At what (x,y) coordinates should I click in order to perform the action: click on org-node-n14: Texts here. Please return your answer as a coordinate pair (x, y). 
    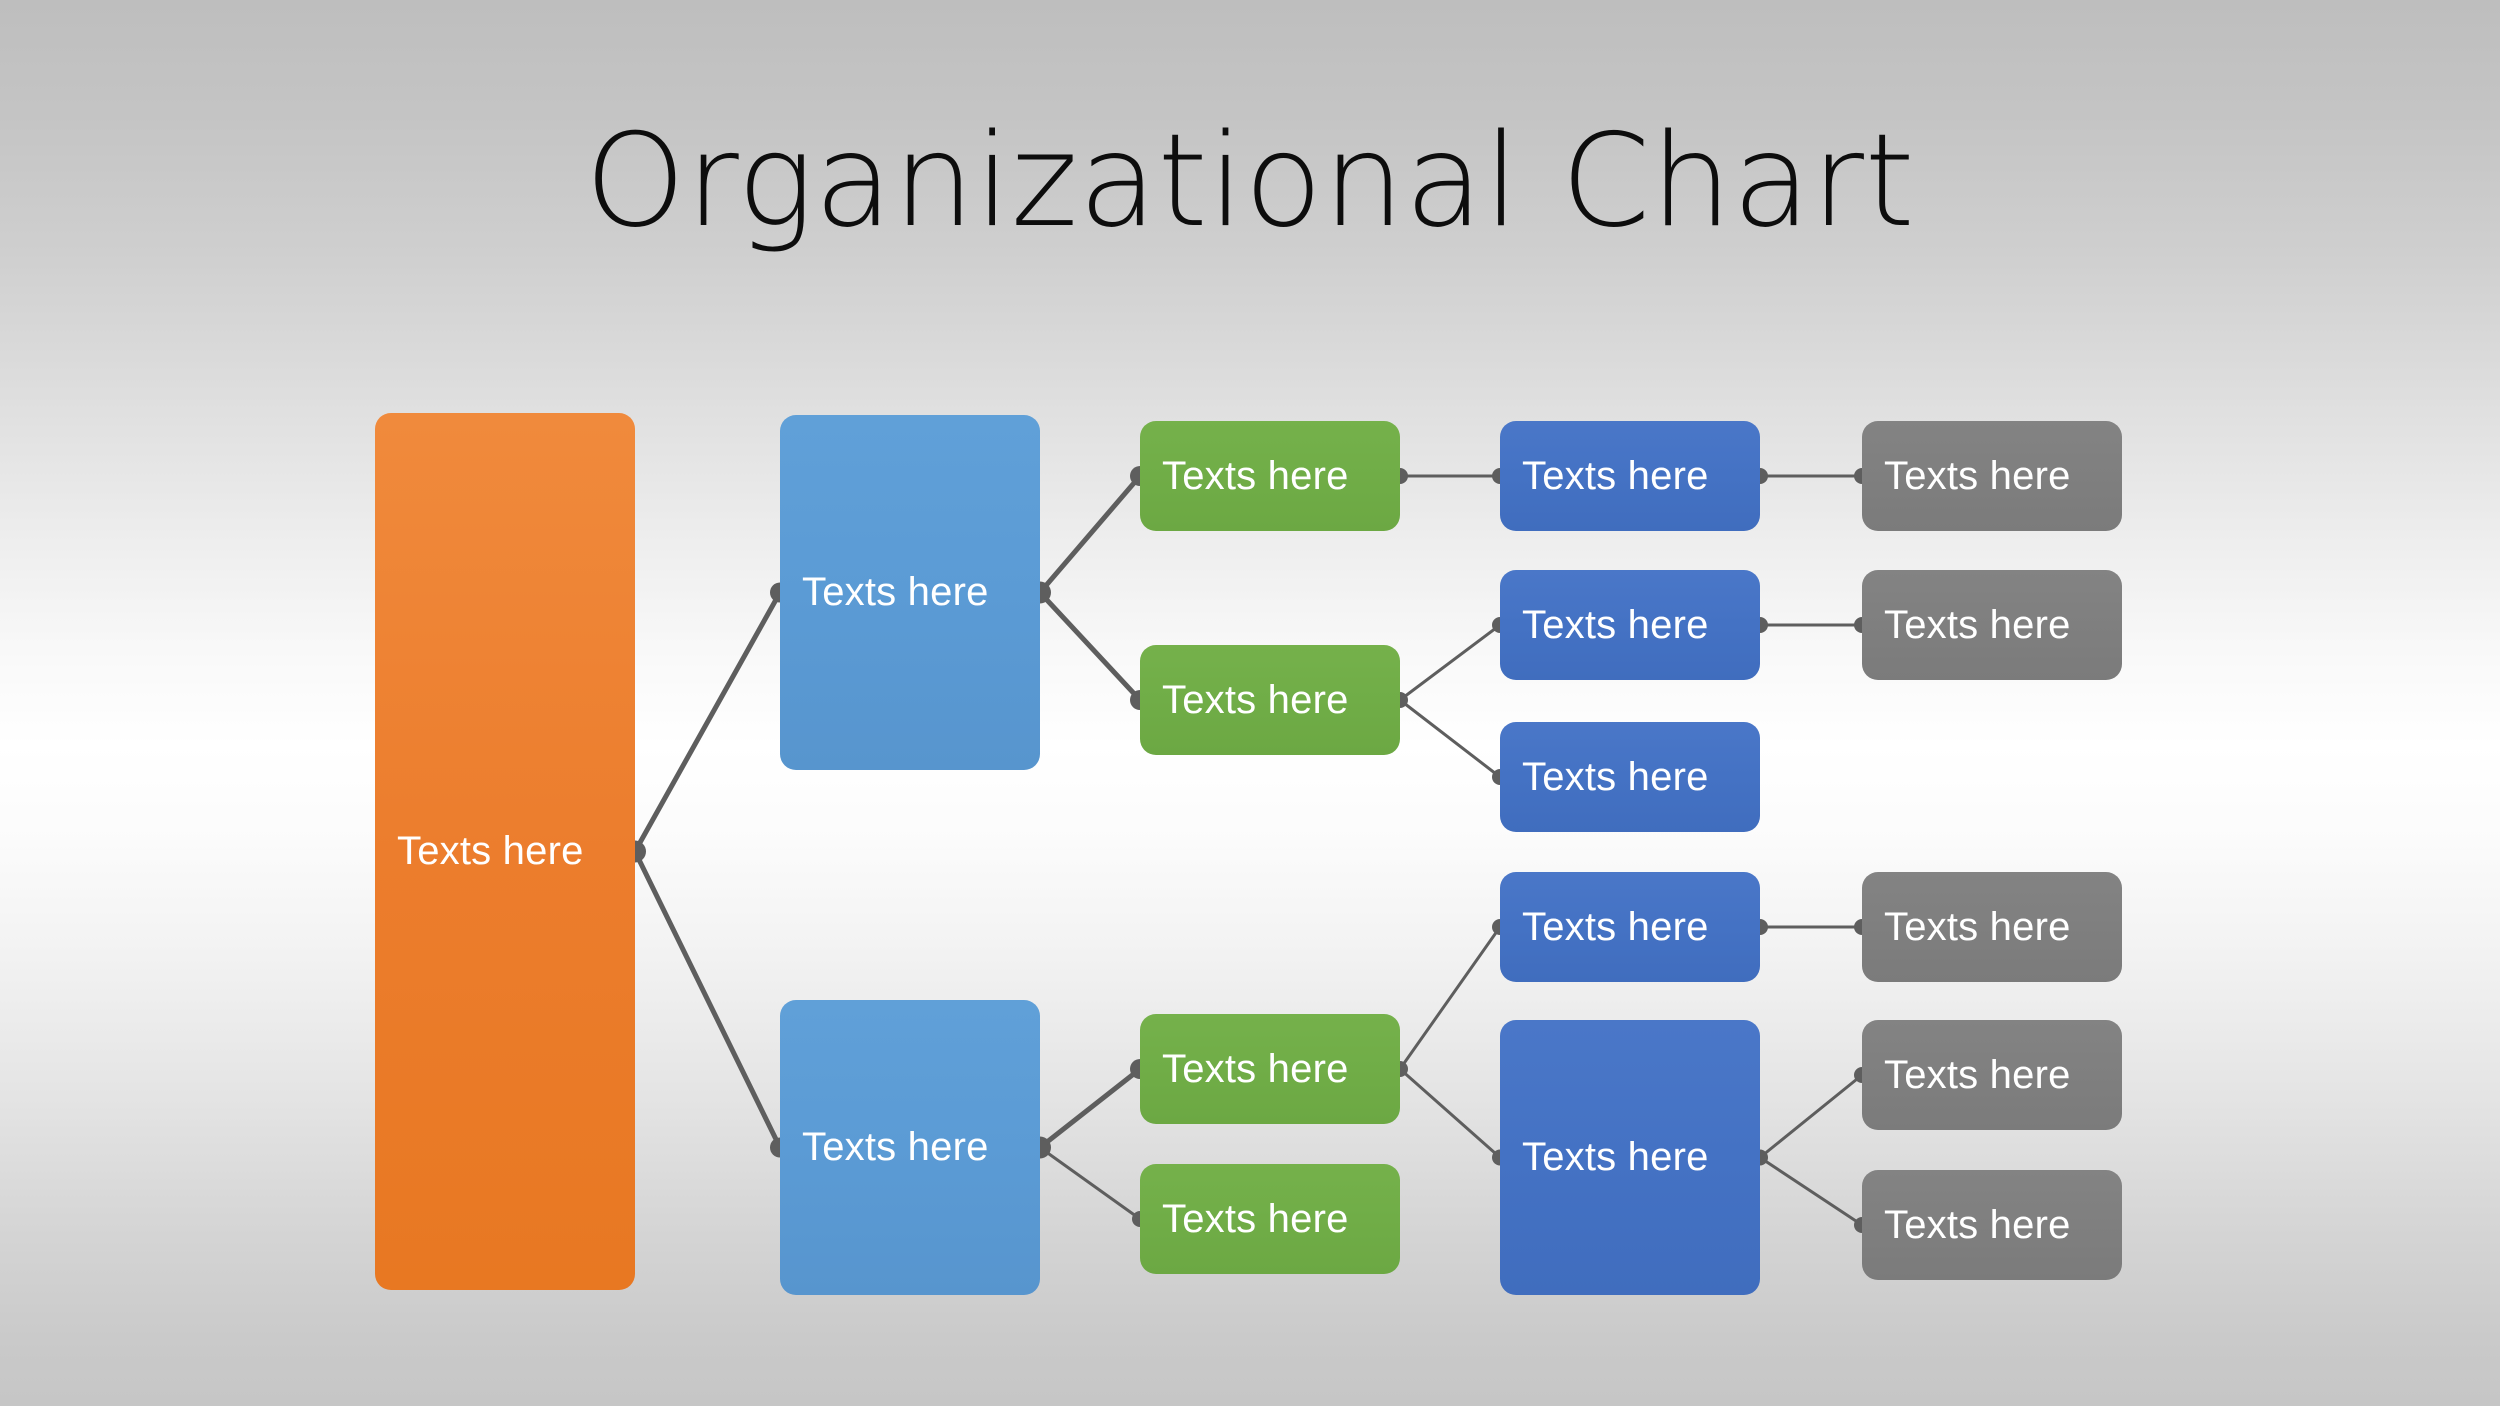
    Looking at the image, I should click on (1992, 927).